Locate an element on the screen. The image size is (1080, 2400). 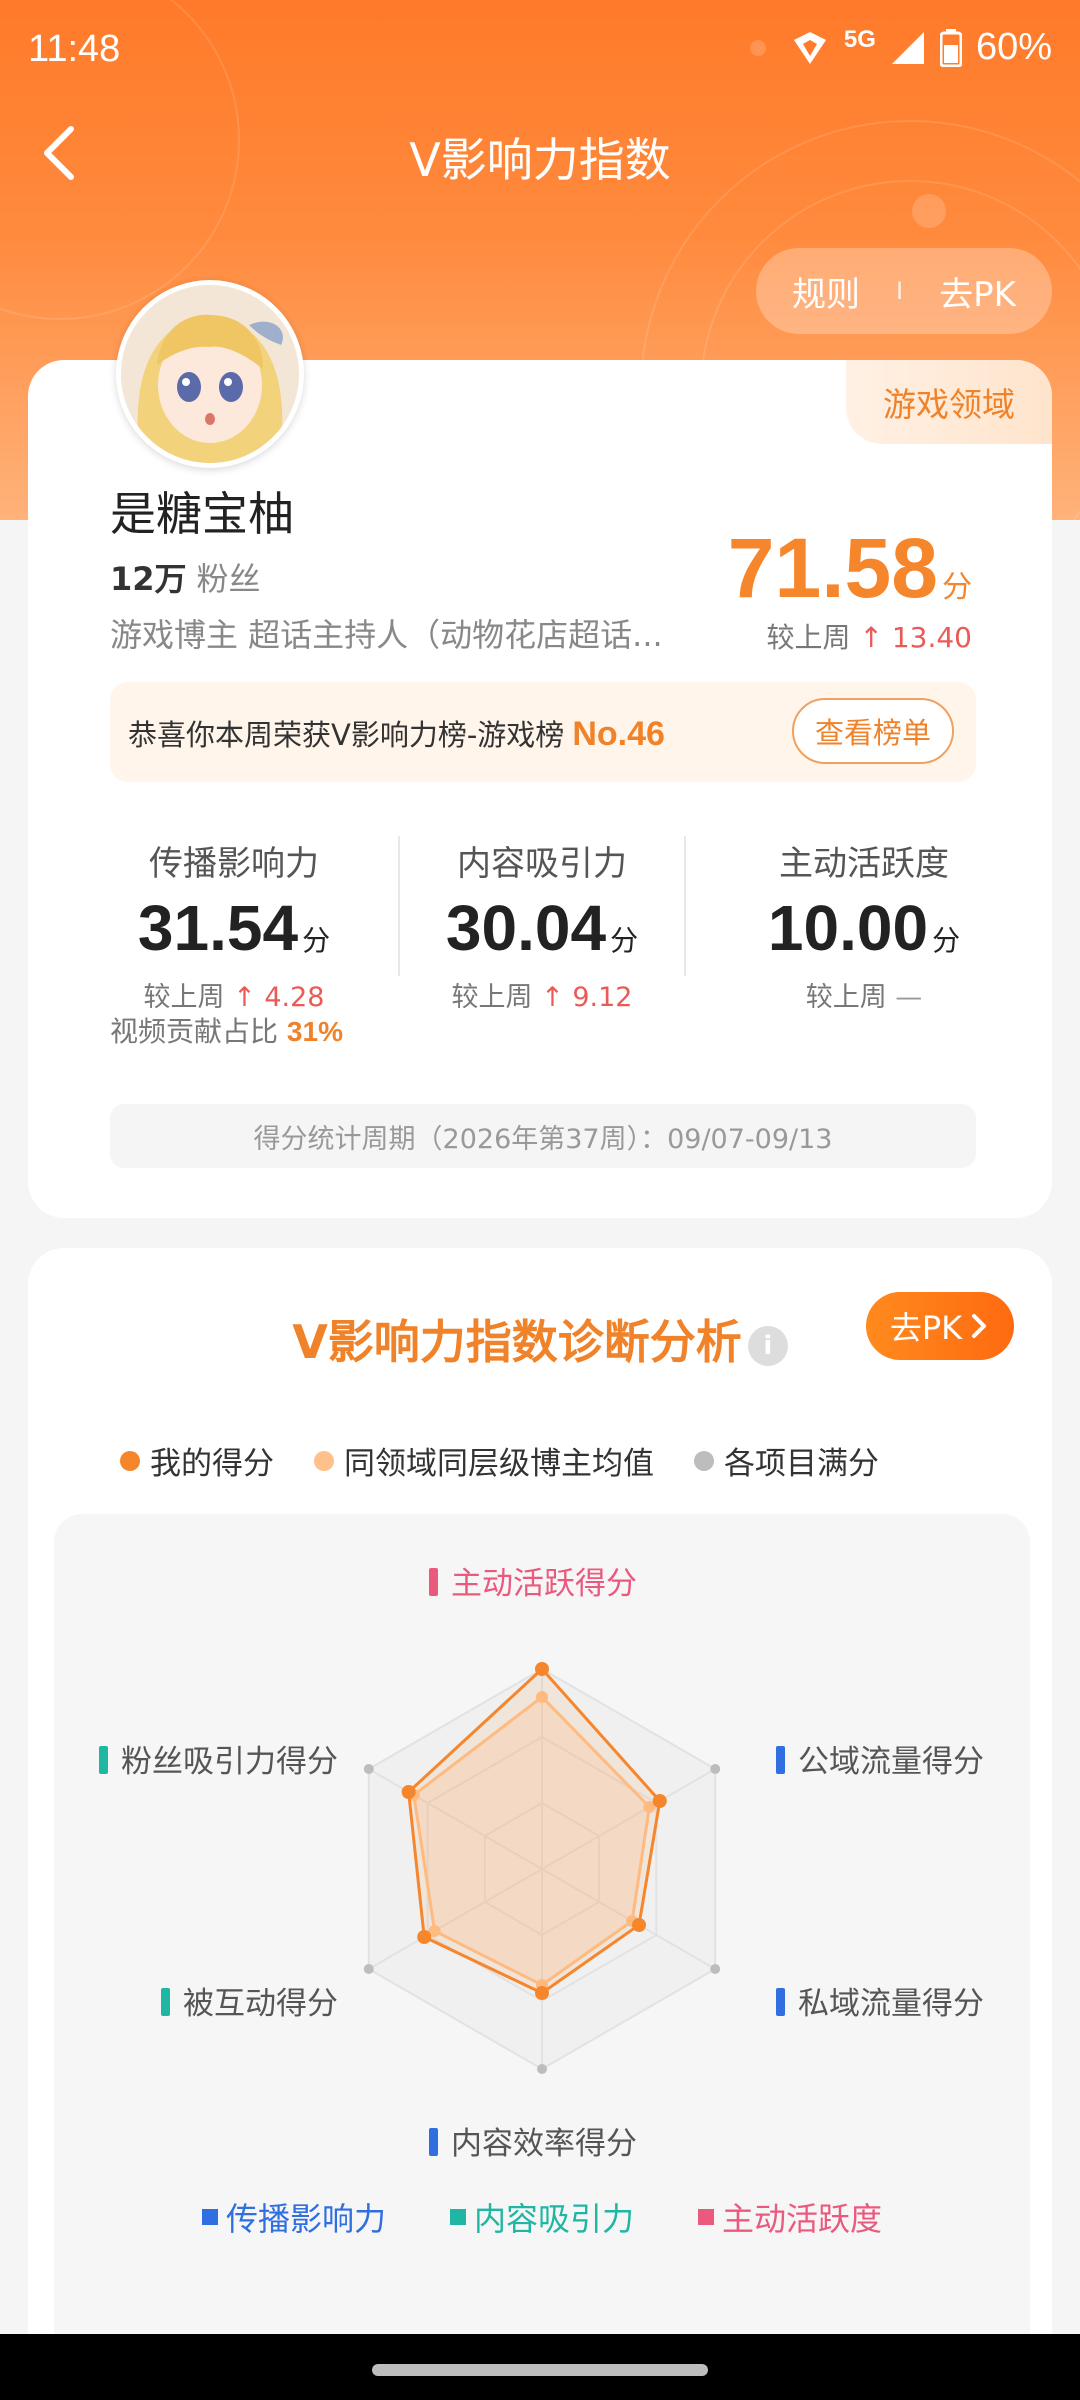
username: 是糖宝柚 is located at coordinates (202, 514).